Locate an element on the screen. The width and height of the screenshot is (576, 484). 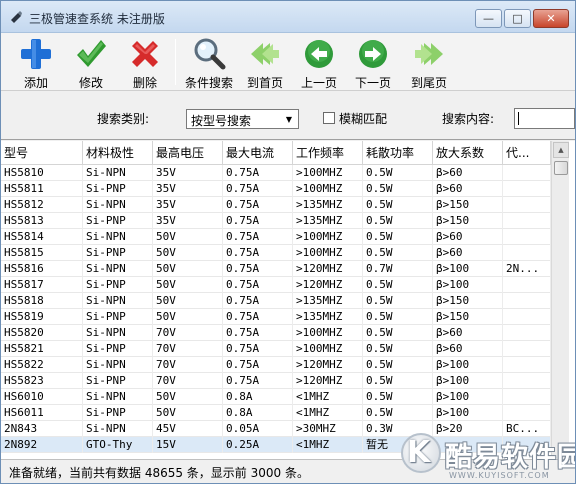
table-row: HS5823 Si-PNP 70V 0.75A >120MHZ 0.5W β>100 is located at coordinates (276, 381).